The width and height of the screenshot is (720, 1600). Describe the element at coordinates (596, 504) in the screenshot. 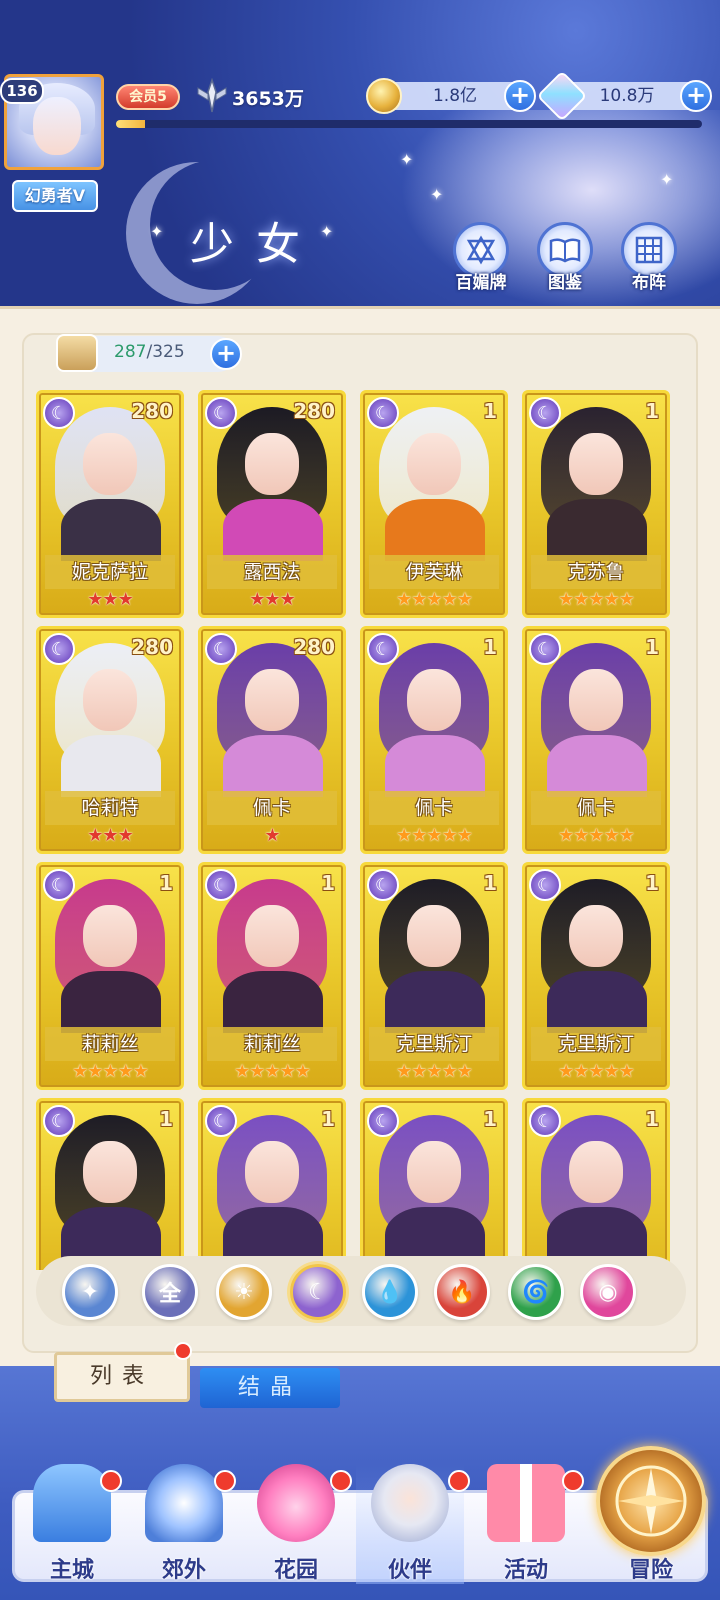

I see `character-card: ☾ 1 克苏鲁 ★★★★★` at that location.